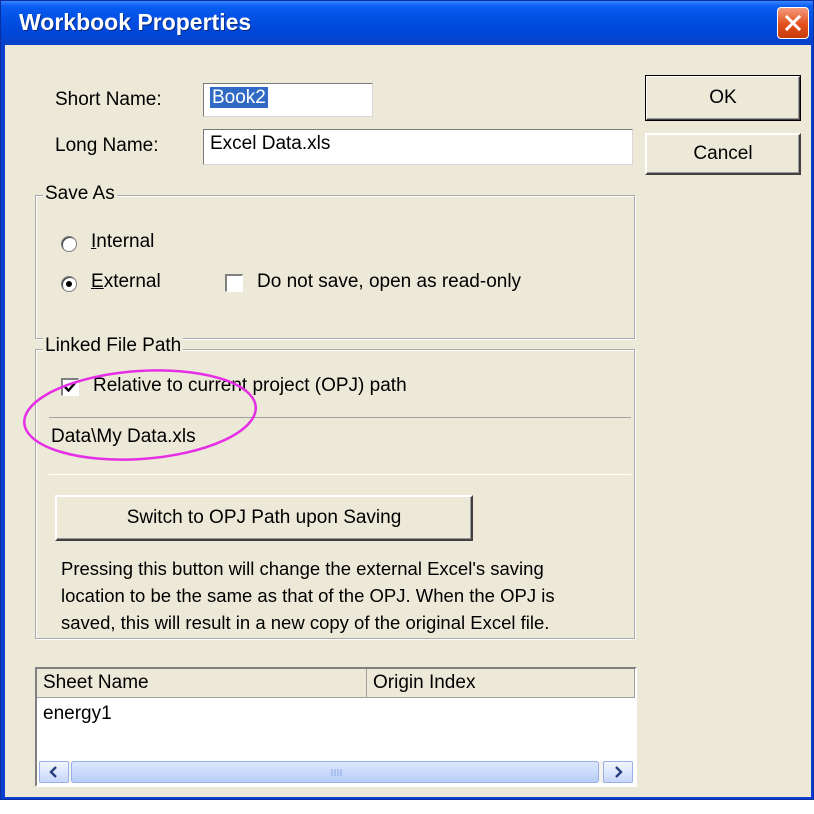 This screenshot has height=814, width=814. I want to click on dialog-title: Workbook Properties, so click(135, 22).